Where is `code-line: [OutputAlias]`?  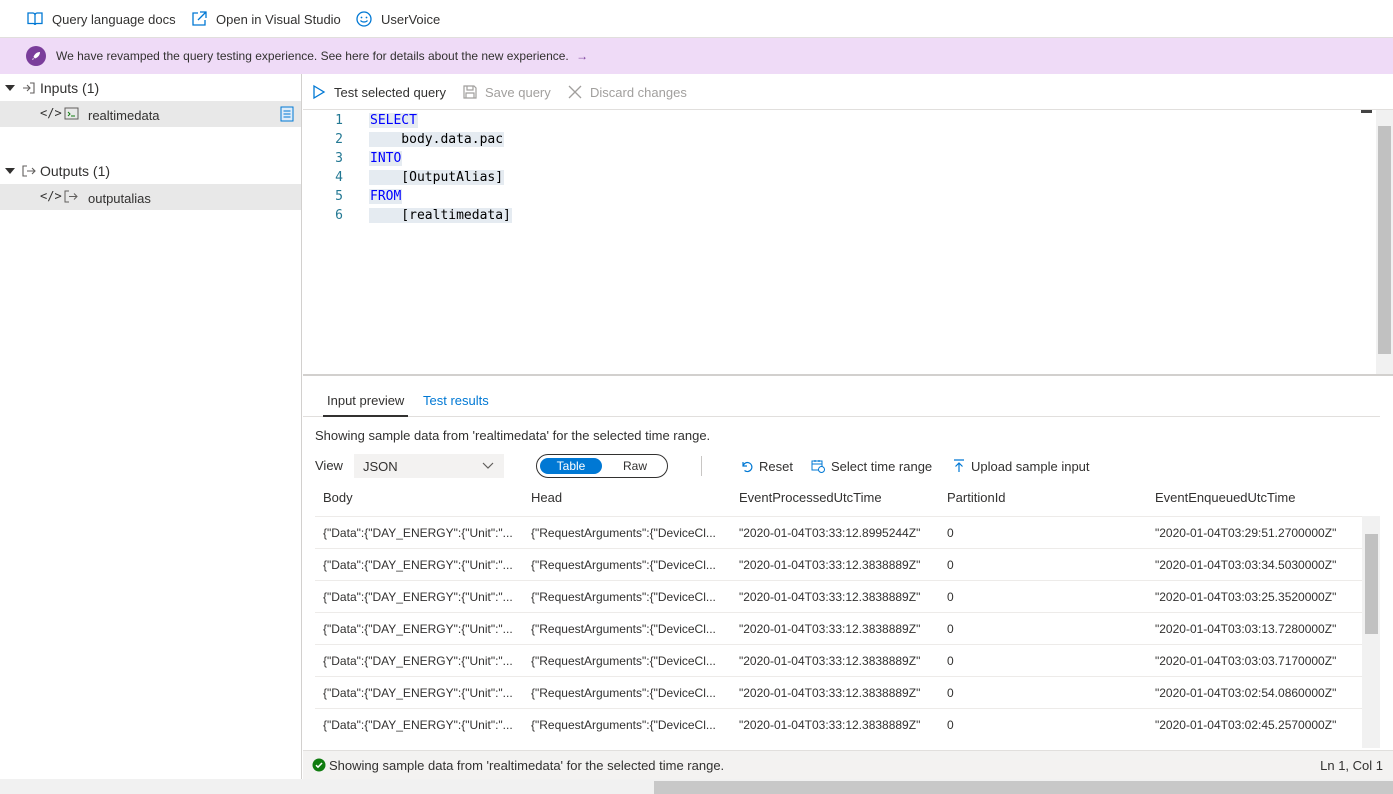 code-line: [OutputAlias] is located at coordinates (437, 177).